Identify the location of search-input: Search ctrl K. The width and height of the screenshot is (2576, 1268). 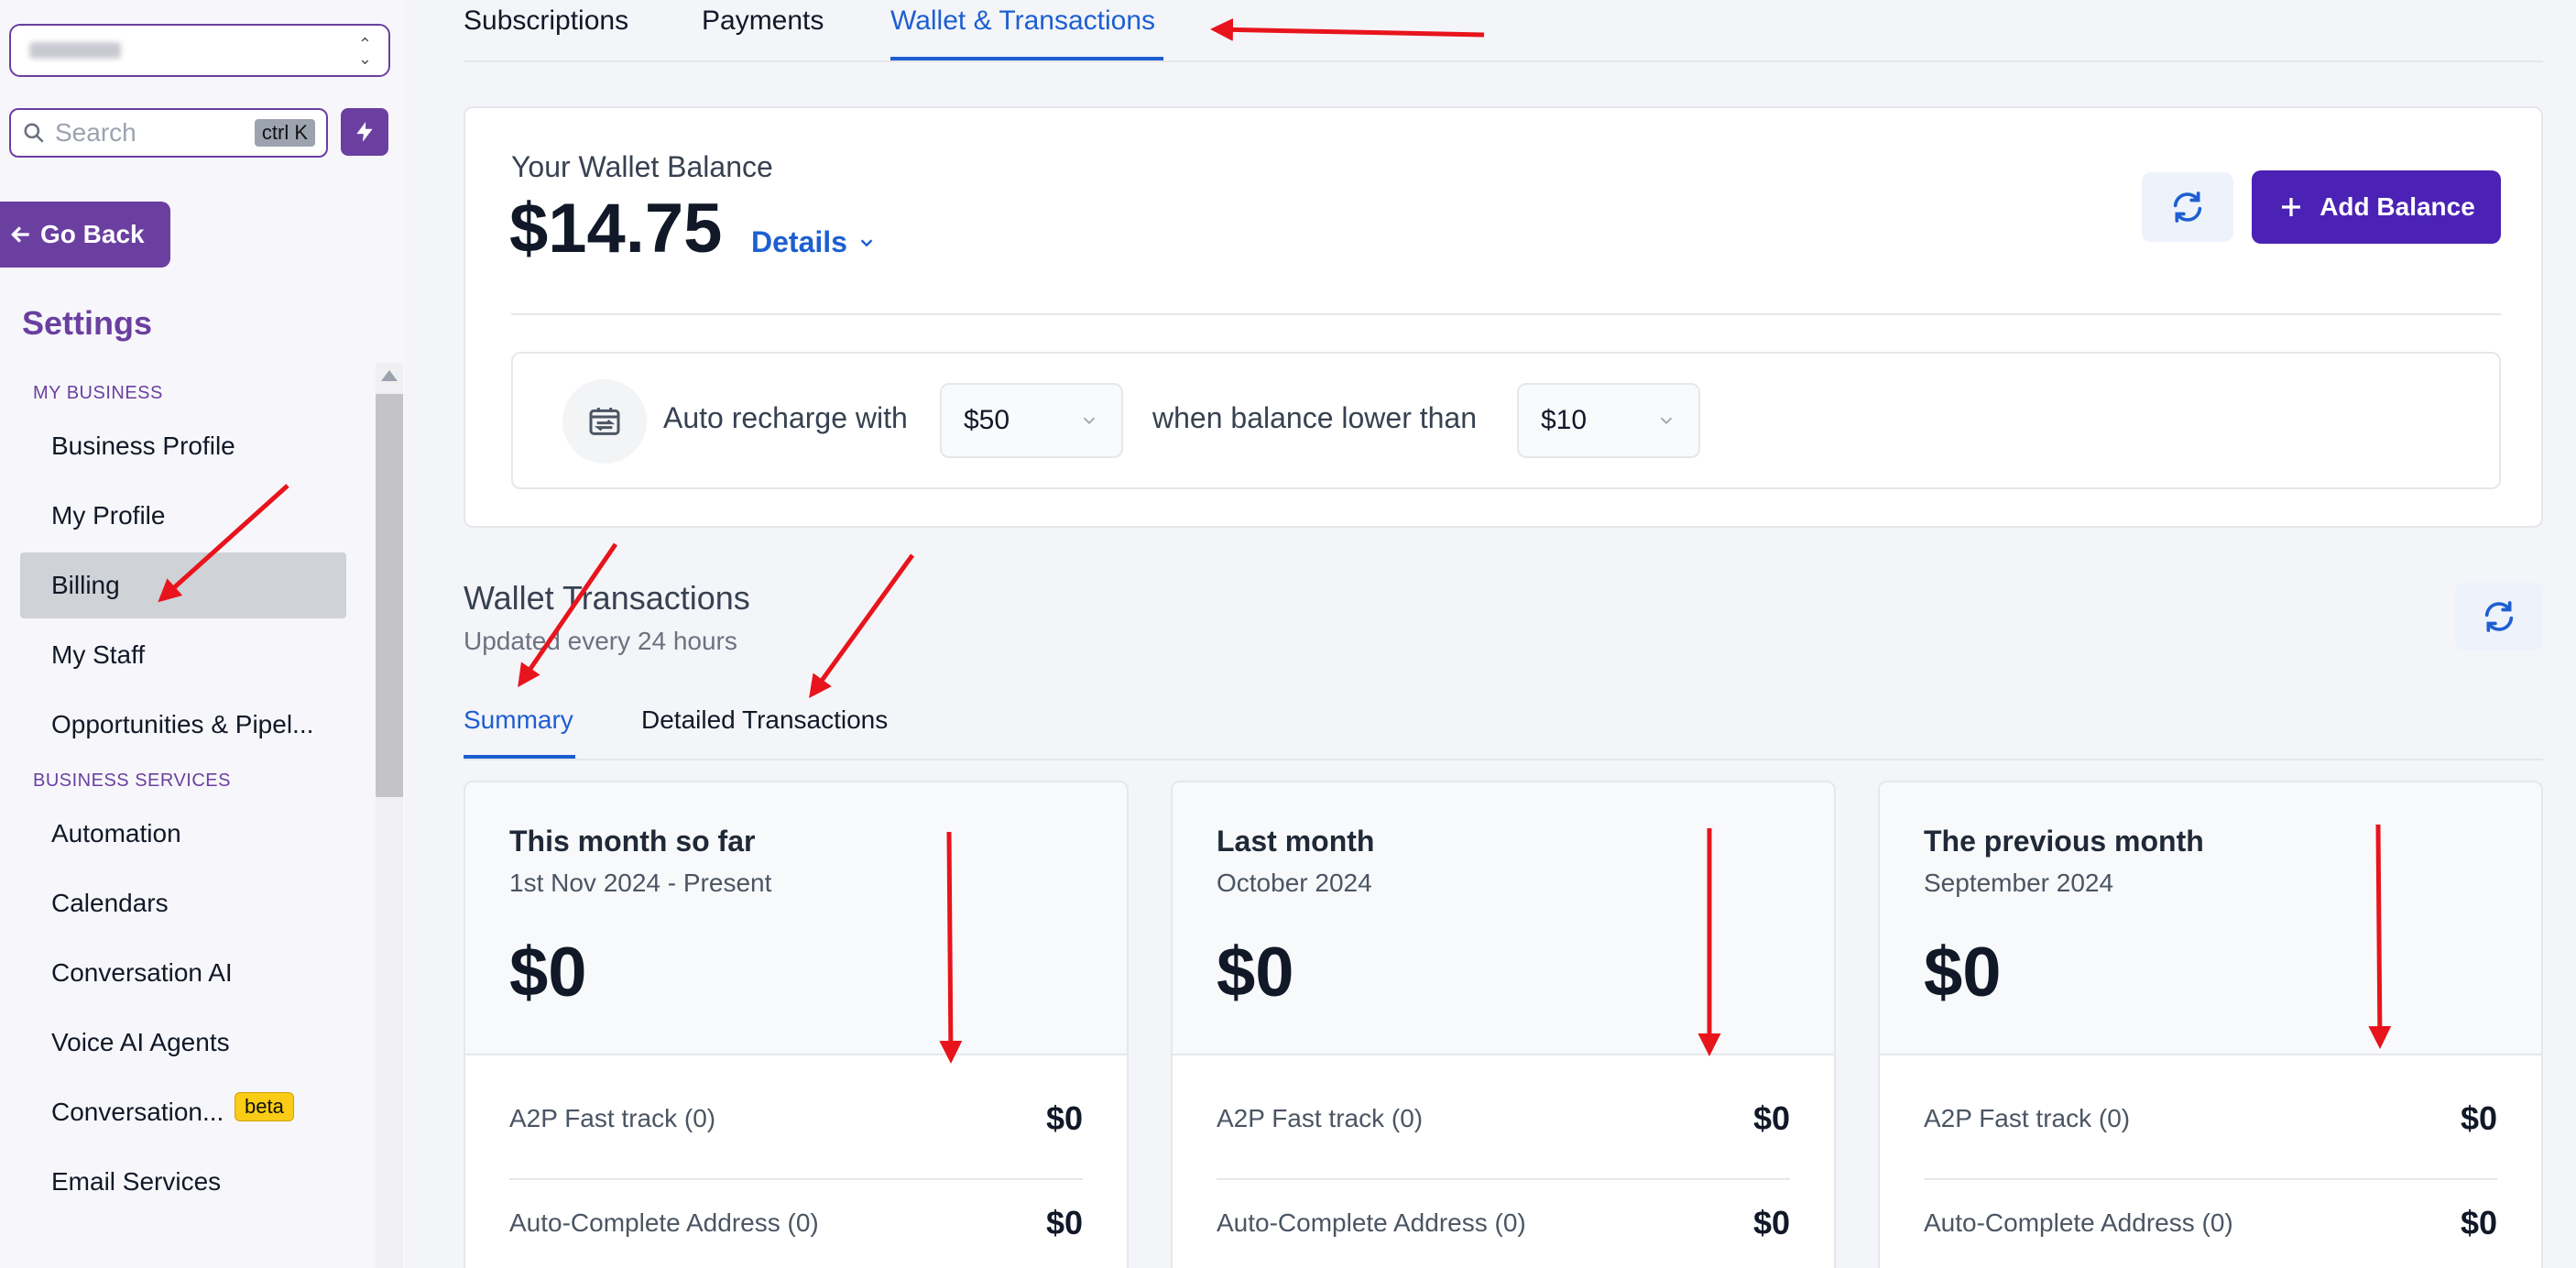
(169, 133).